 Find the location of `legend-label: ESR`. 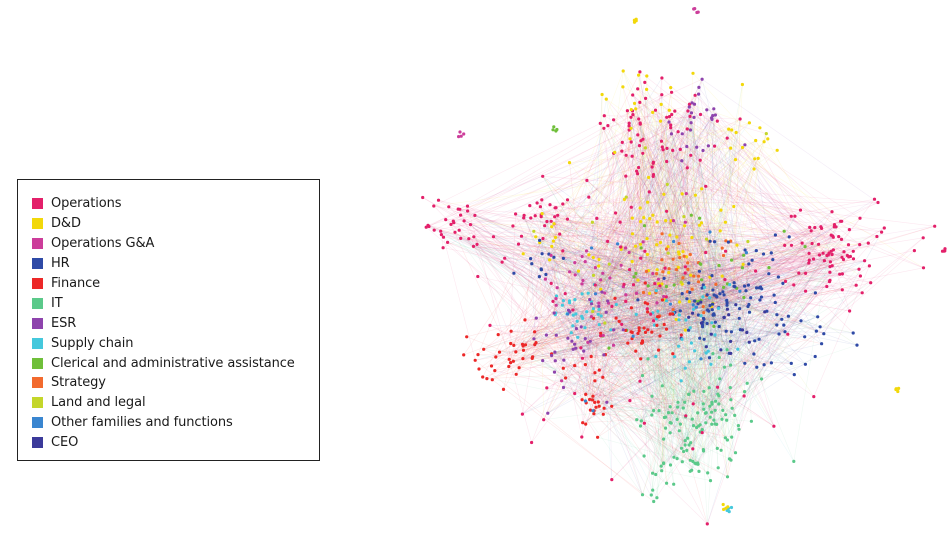

legend-label: ESR is located at coordinates (64, 323).